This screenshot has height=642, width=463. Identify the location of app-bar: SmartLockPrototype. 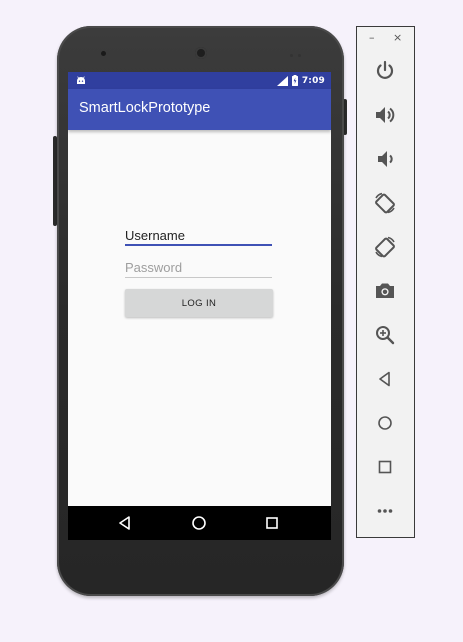
(199, 109).